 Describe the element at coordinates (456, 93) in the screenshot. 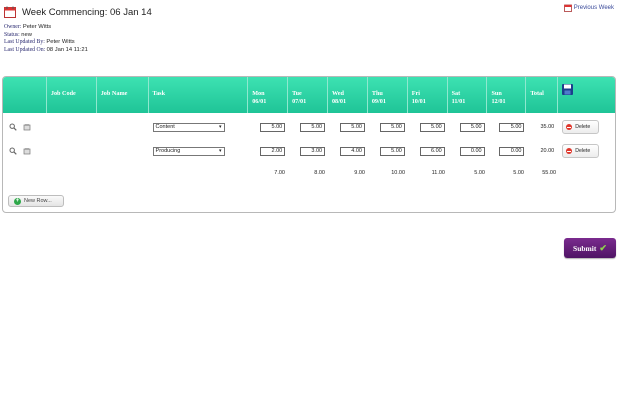

I see `header-sat-day: Sat` at that location.